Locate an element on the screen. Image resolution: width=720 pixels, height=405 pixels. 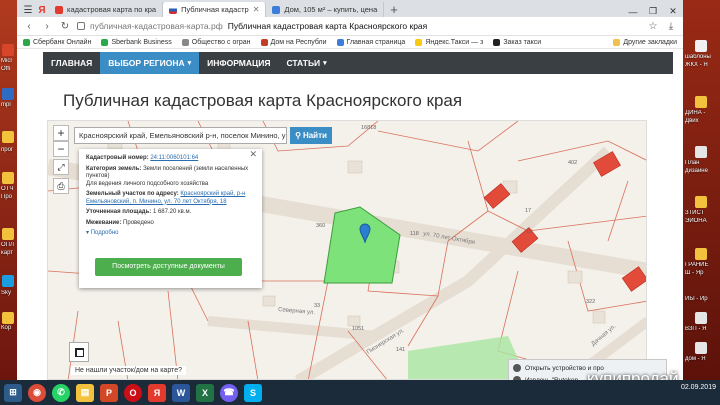
powerpoint-icon: P is located at coordinates (109, 392).